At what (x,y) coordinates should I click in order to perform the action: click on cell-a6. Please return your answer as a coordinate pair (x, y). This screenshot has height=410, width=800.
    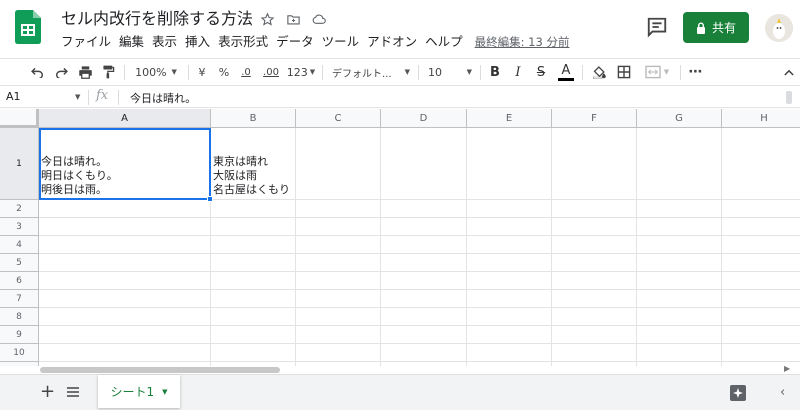
    Looking at the image, I should click on (125, 281).